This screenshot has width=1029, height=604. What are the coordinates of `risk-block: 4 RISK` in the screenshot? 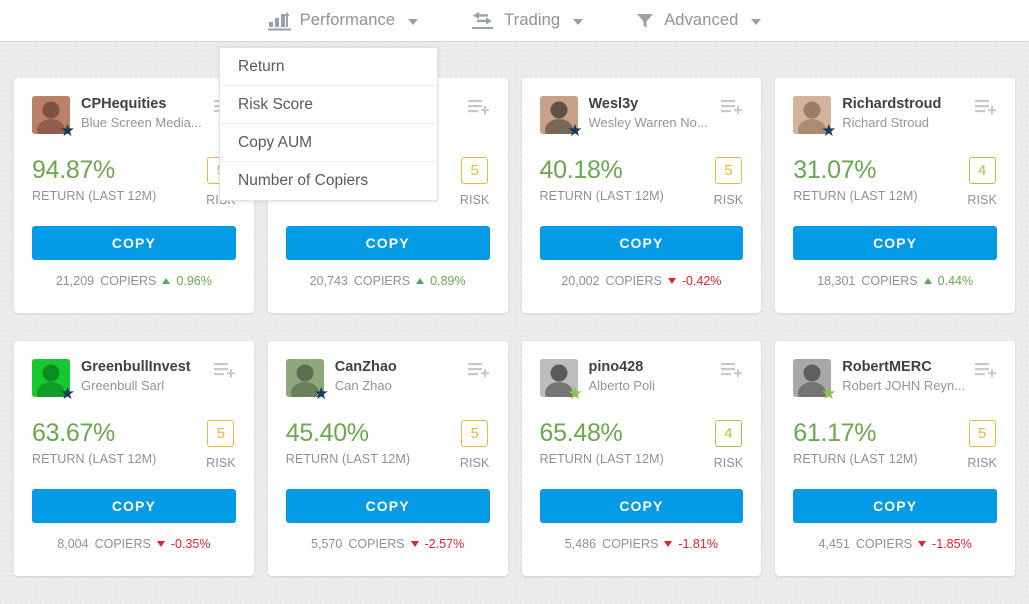 It's located at (982, 181).